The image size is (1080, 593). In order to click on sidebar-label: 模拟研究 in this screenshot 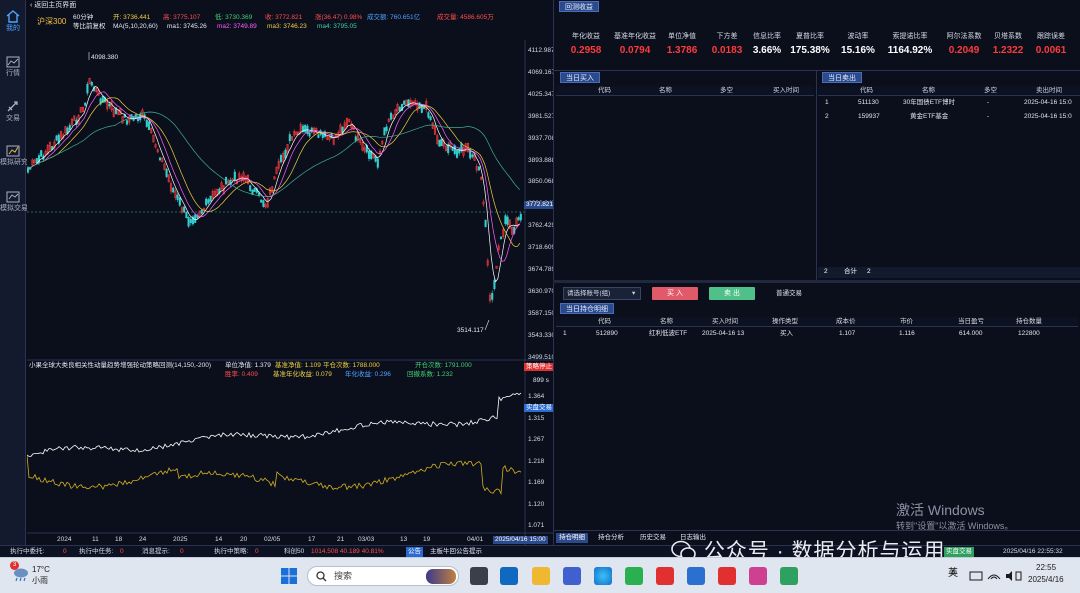, I will do `click(14, 162)`.